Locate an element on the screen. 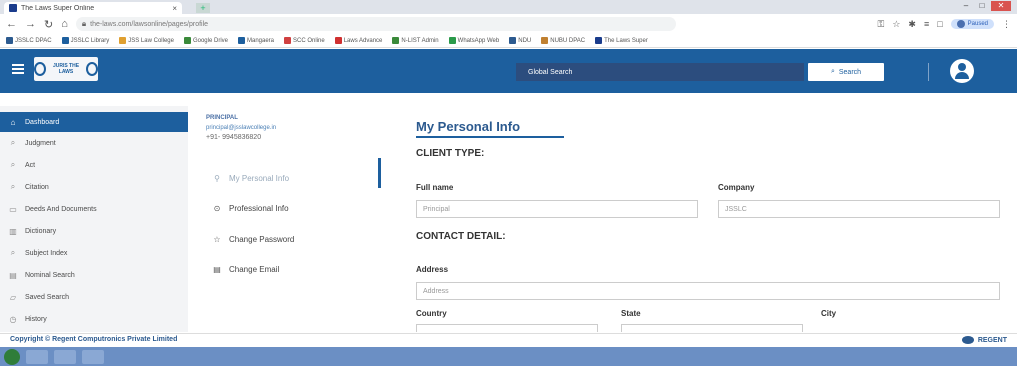 The image size is (1017, 366). taskbar-media-icon is located at coordinates (65, 356).